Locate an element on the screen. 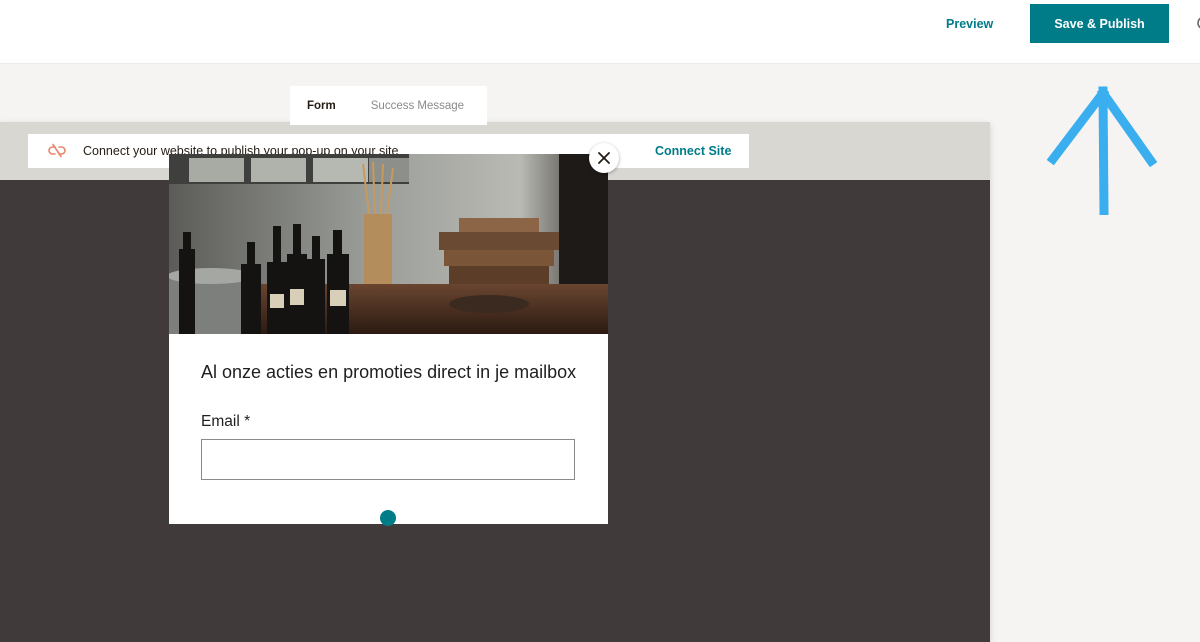 The image size is (1200, 642). tab-success-message: Success Message is located at coordinates (417, 106).